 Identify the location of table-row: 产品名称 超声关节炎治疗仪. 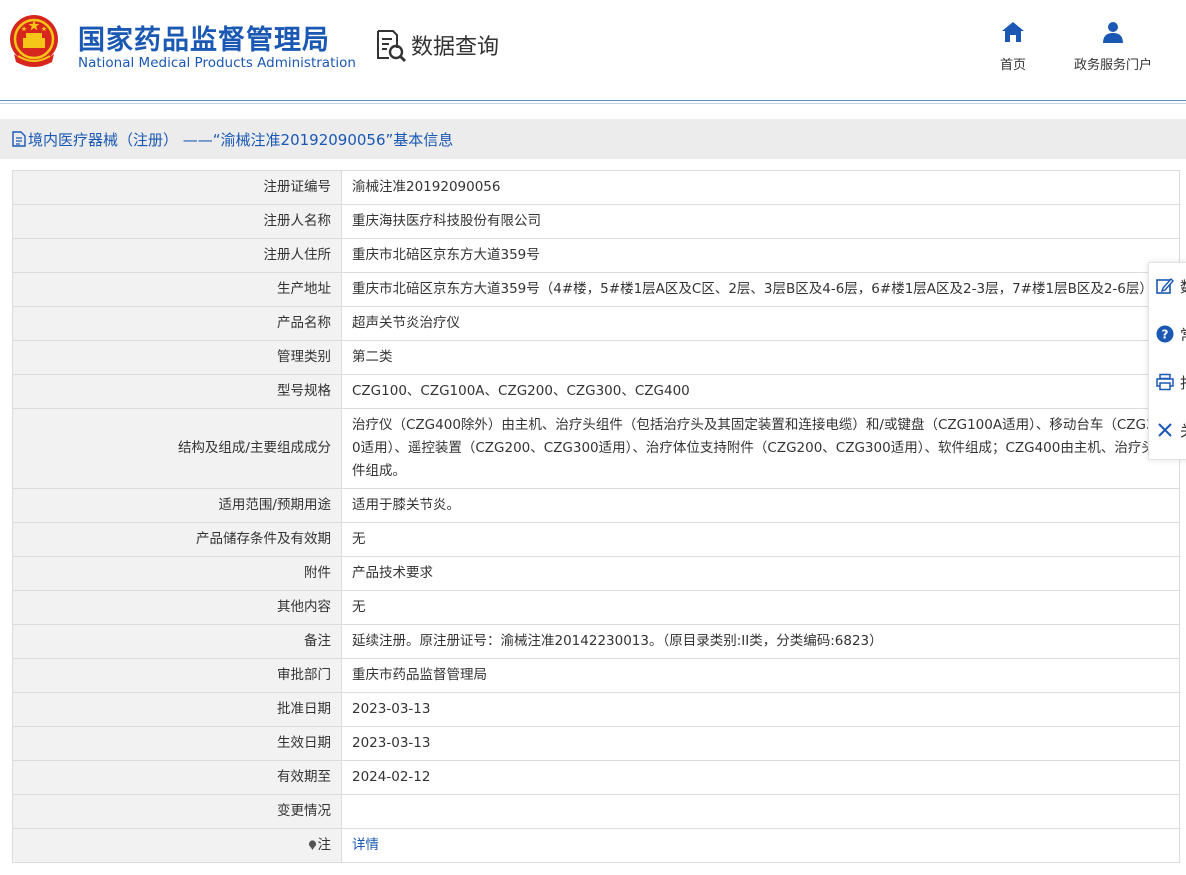
(596, 323).